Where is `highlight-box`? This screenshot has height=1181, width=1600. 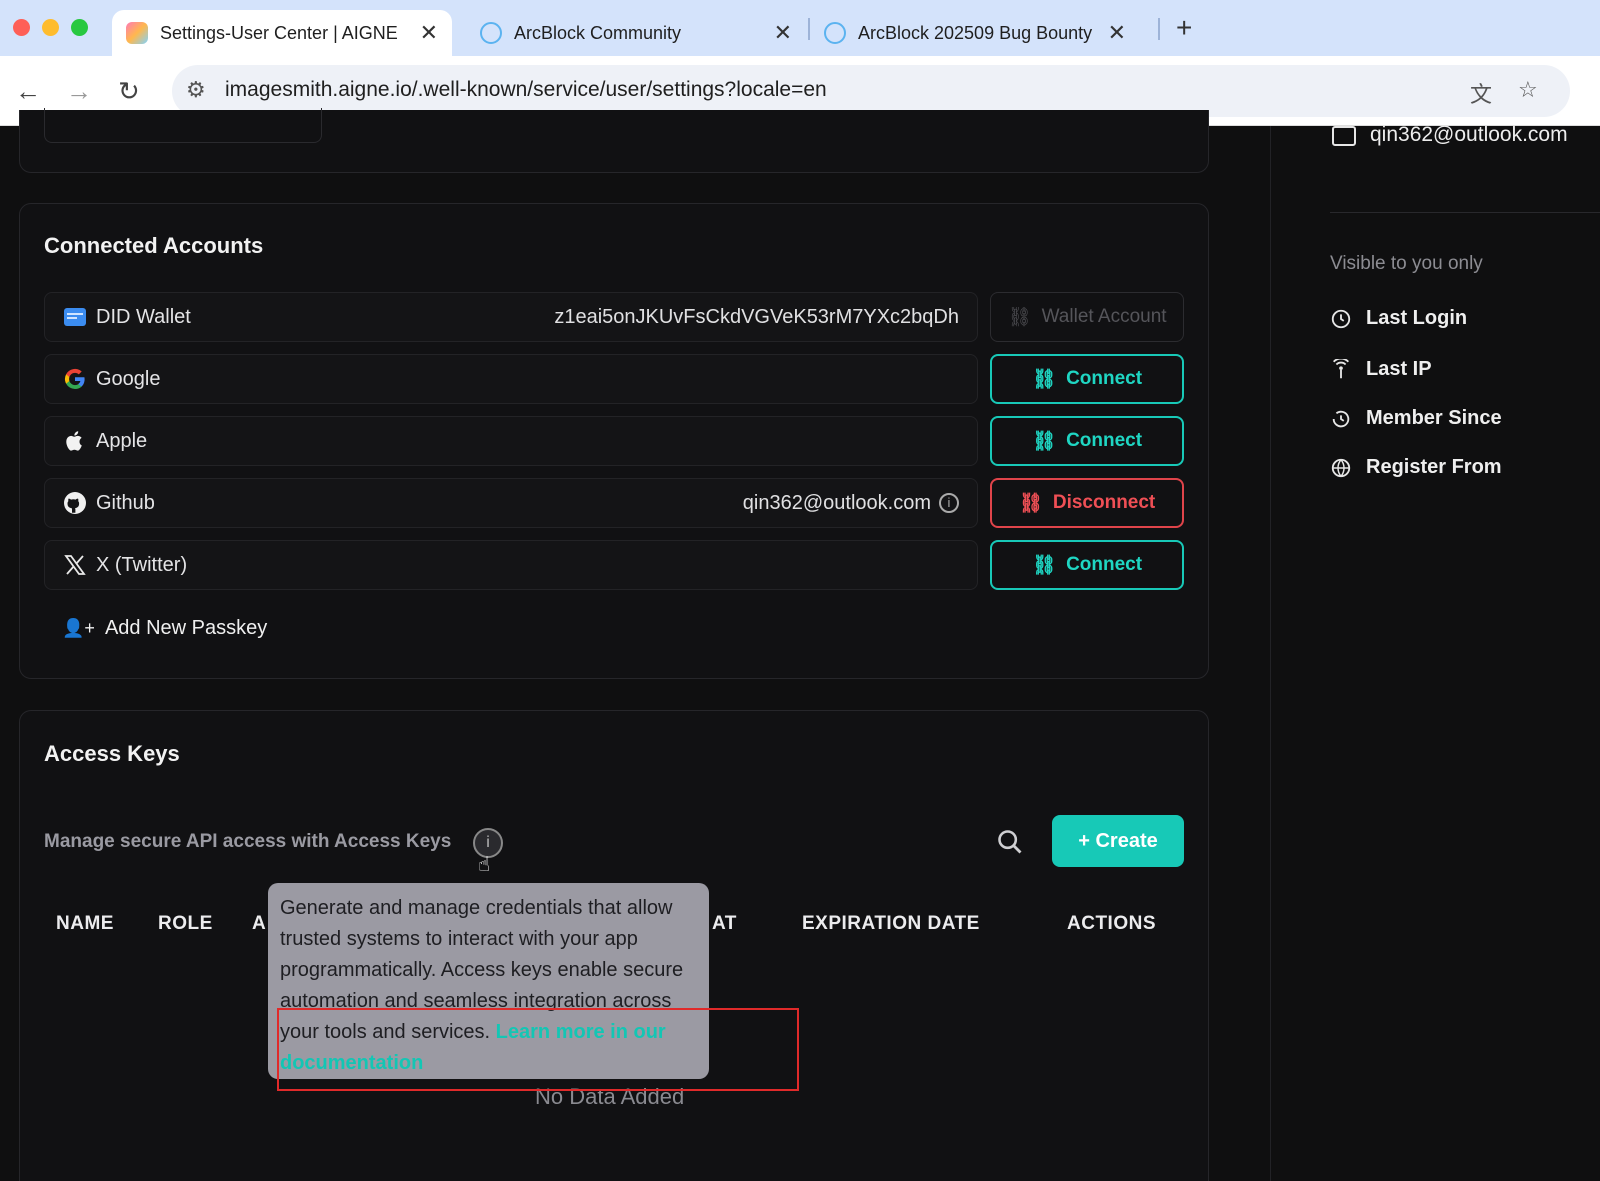 highlight-box is located at coordinates (538, 1049).